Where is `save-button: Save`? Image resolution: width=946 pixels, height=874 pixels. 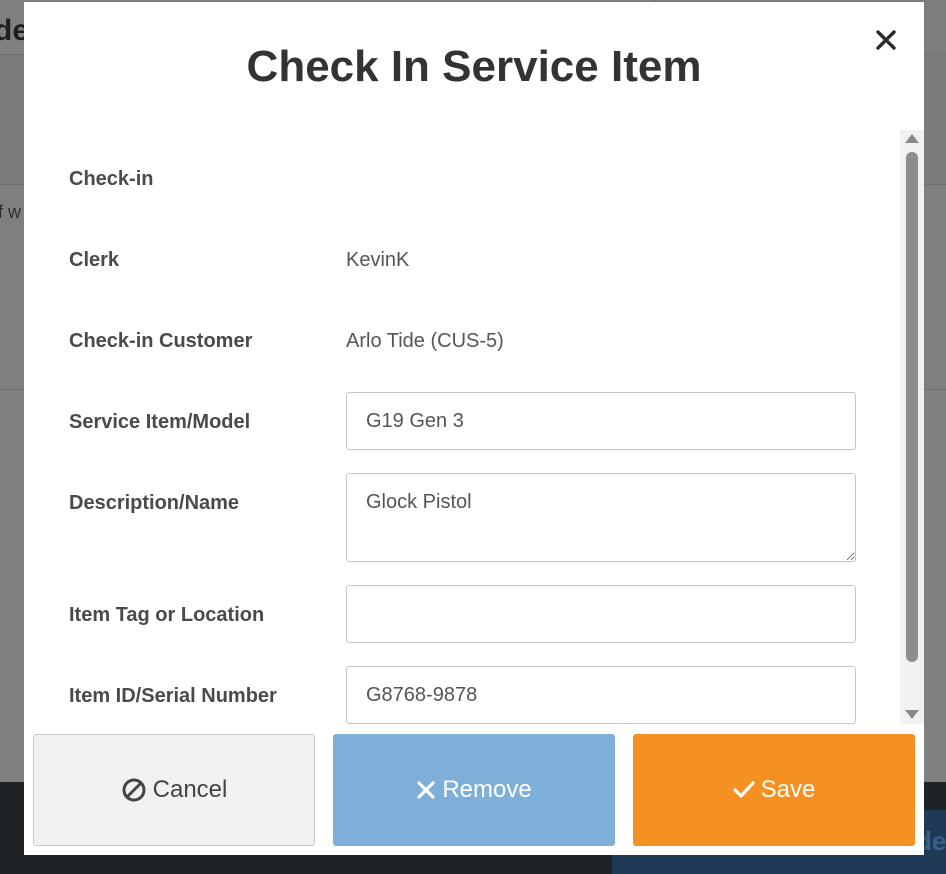
save-button: Save is located at coordinates (774, 790).